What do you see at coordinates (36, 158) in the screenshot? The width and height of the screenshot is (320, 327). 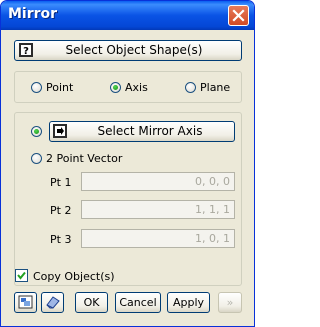 I see `radio-two-point-vector` at bounding box center [36, 158].